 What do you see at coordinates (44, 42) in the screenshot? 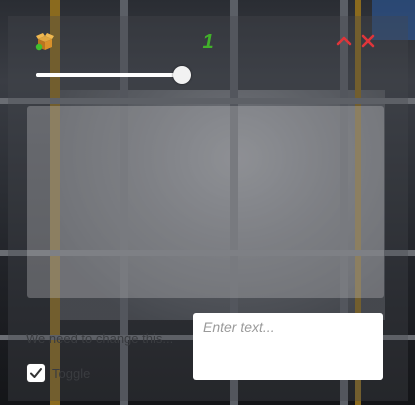
I see `open-box-icon` at bounding box center [44, 42].